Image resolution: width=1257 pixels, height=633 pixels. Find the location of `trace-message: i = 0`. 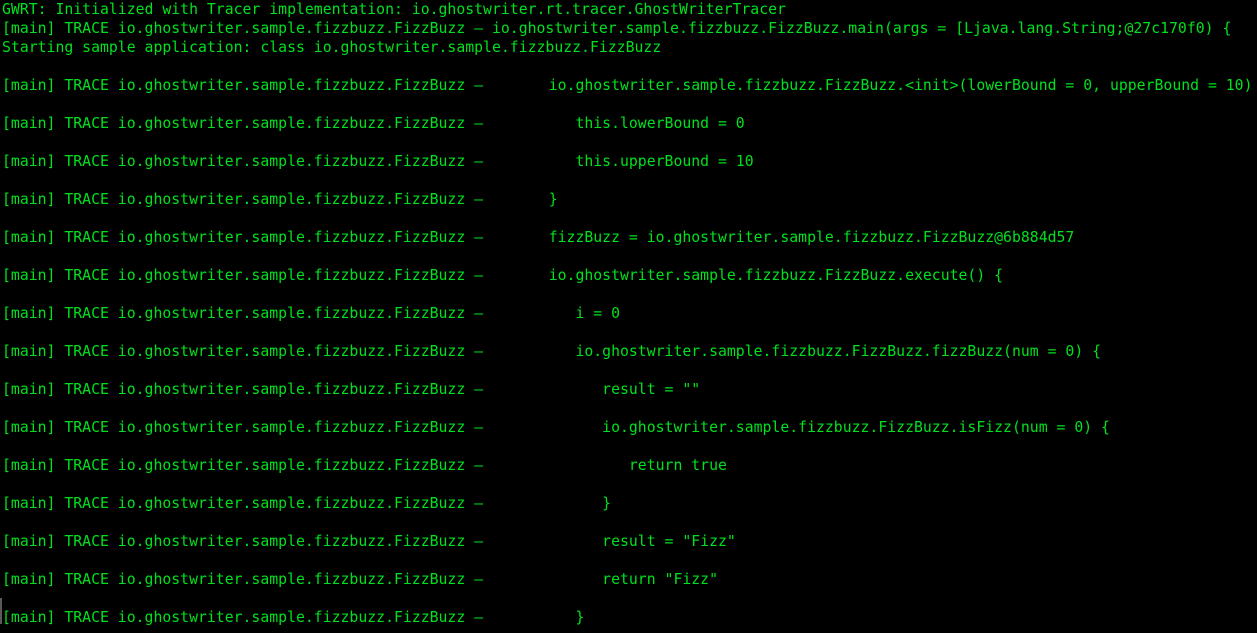

trace-message: i = 0 is located at coordinates (571, 313).